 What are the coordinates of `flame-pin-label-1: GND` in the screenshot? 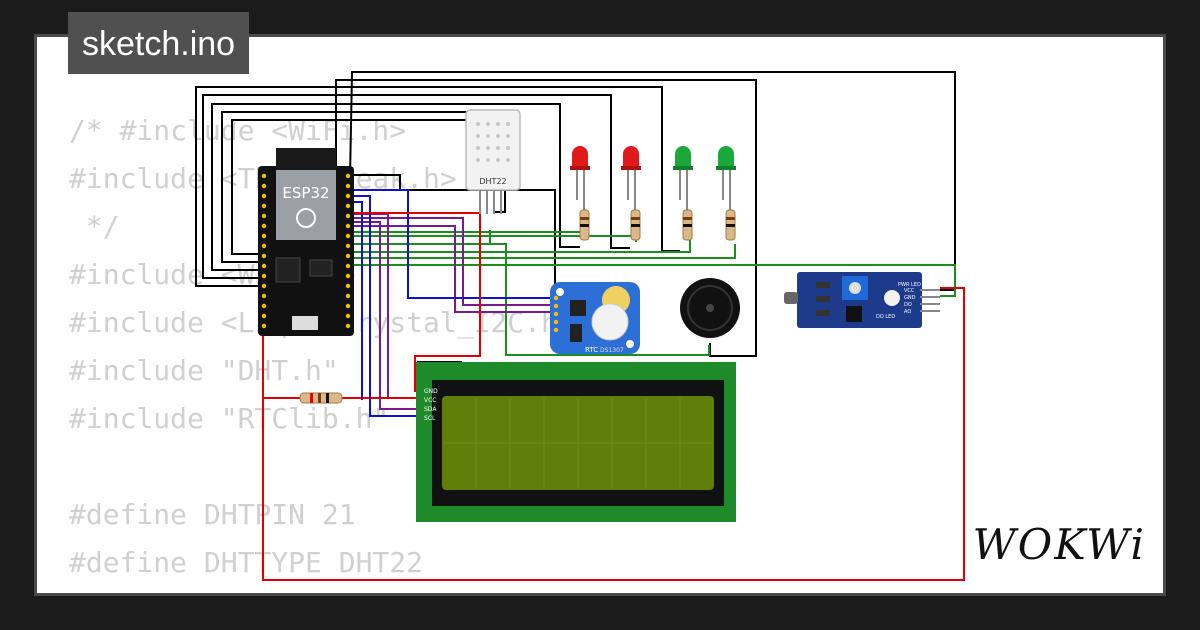 It's located at (910, 298).